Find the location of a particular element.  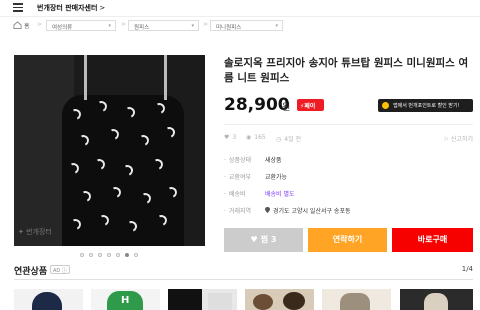

ad-badge: AD ⓘ is located at coordinates (60, 269).